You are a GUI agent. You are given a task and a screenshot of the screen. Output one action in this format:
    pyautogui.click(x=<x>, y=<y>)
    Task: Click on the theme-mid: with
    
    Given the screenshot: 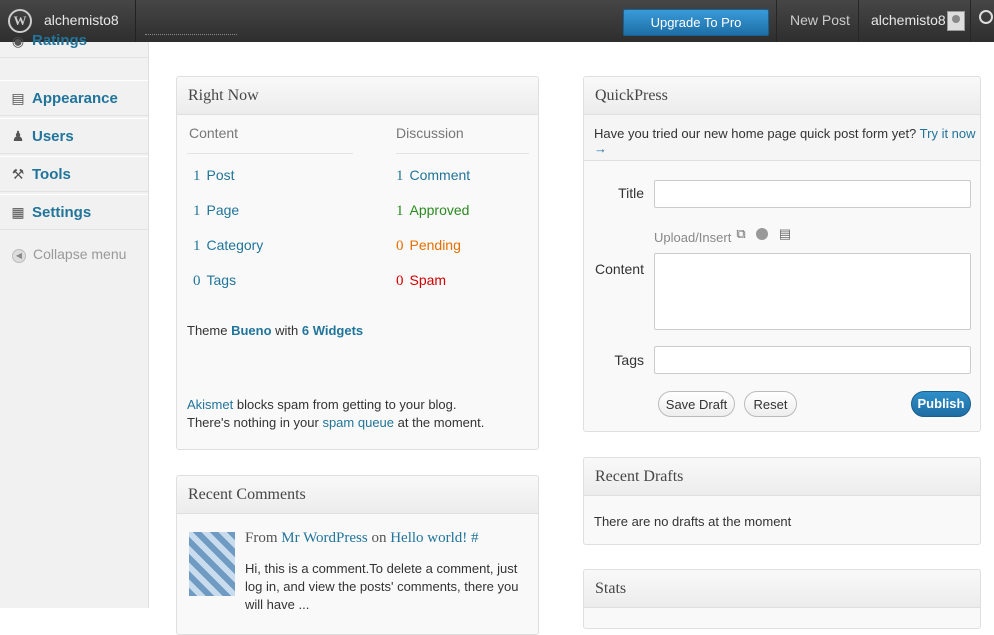 What is the action you would take?
    pyautogui.click(x=286, y=330)
    